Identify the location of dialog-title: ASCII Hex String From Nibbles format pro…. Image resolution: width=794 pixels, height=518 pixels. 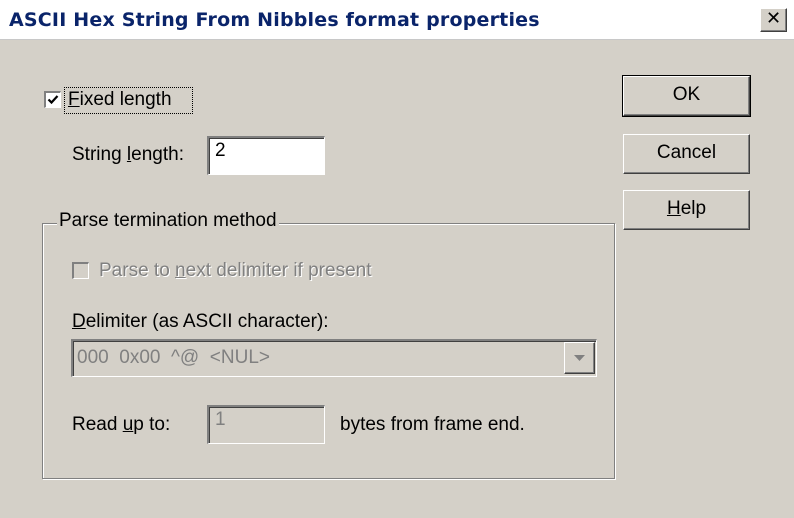
(274, 20).